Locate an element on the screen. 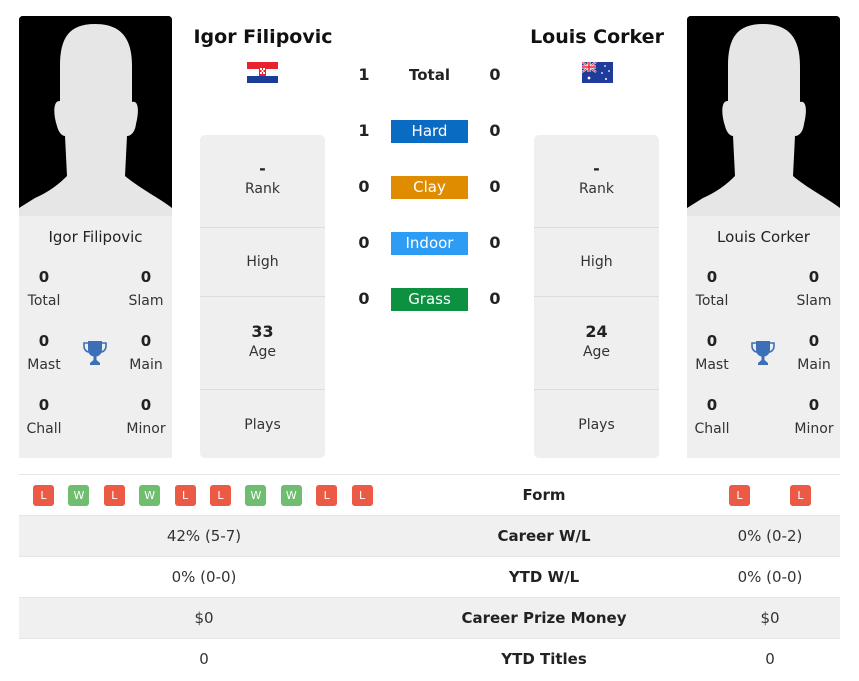 Image resolution: width=859 pixels, height=681 pixels. player1-rank-panel: - Rank High 33 Age Plays is located at coordinates (262, 296).